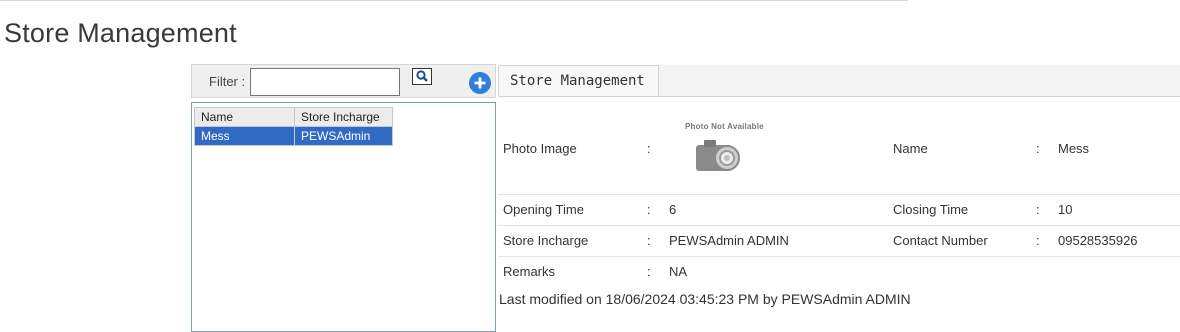 The height and width of the screenshot is (332, 1180). I want to click on table-row: Mess PEWSAdmin, so click(293, 136).